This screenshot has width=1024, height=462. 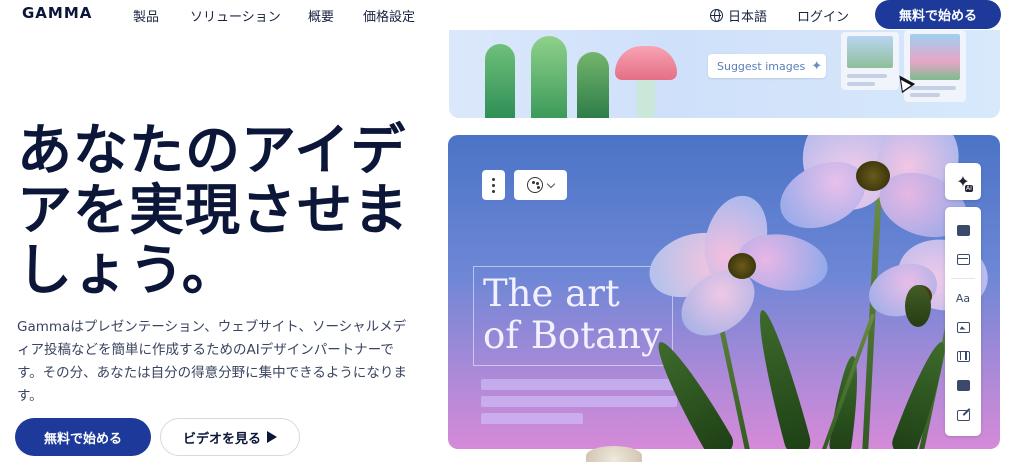 I want to click on card-title: The art of Botany, so click(x=572, y=315).